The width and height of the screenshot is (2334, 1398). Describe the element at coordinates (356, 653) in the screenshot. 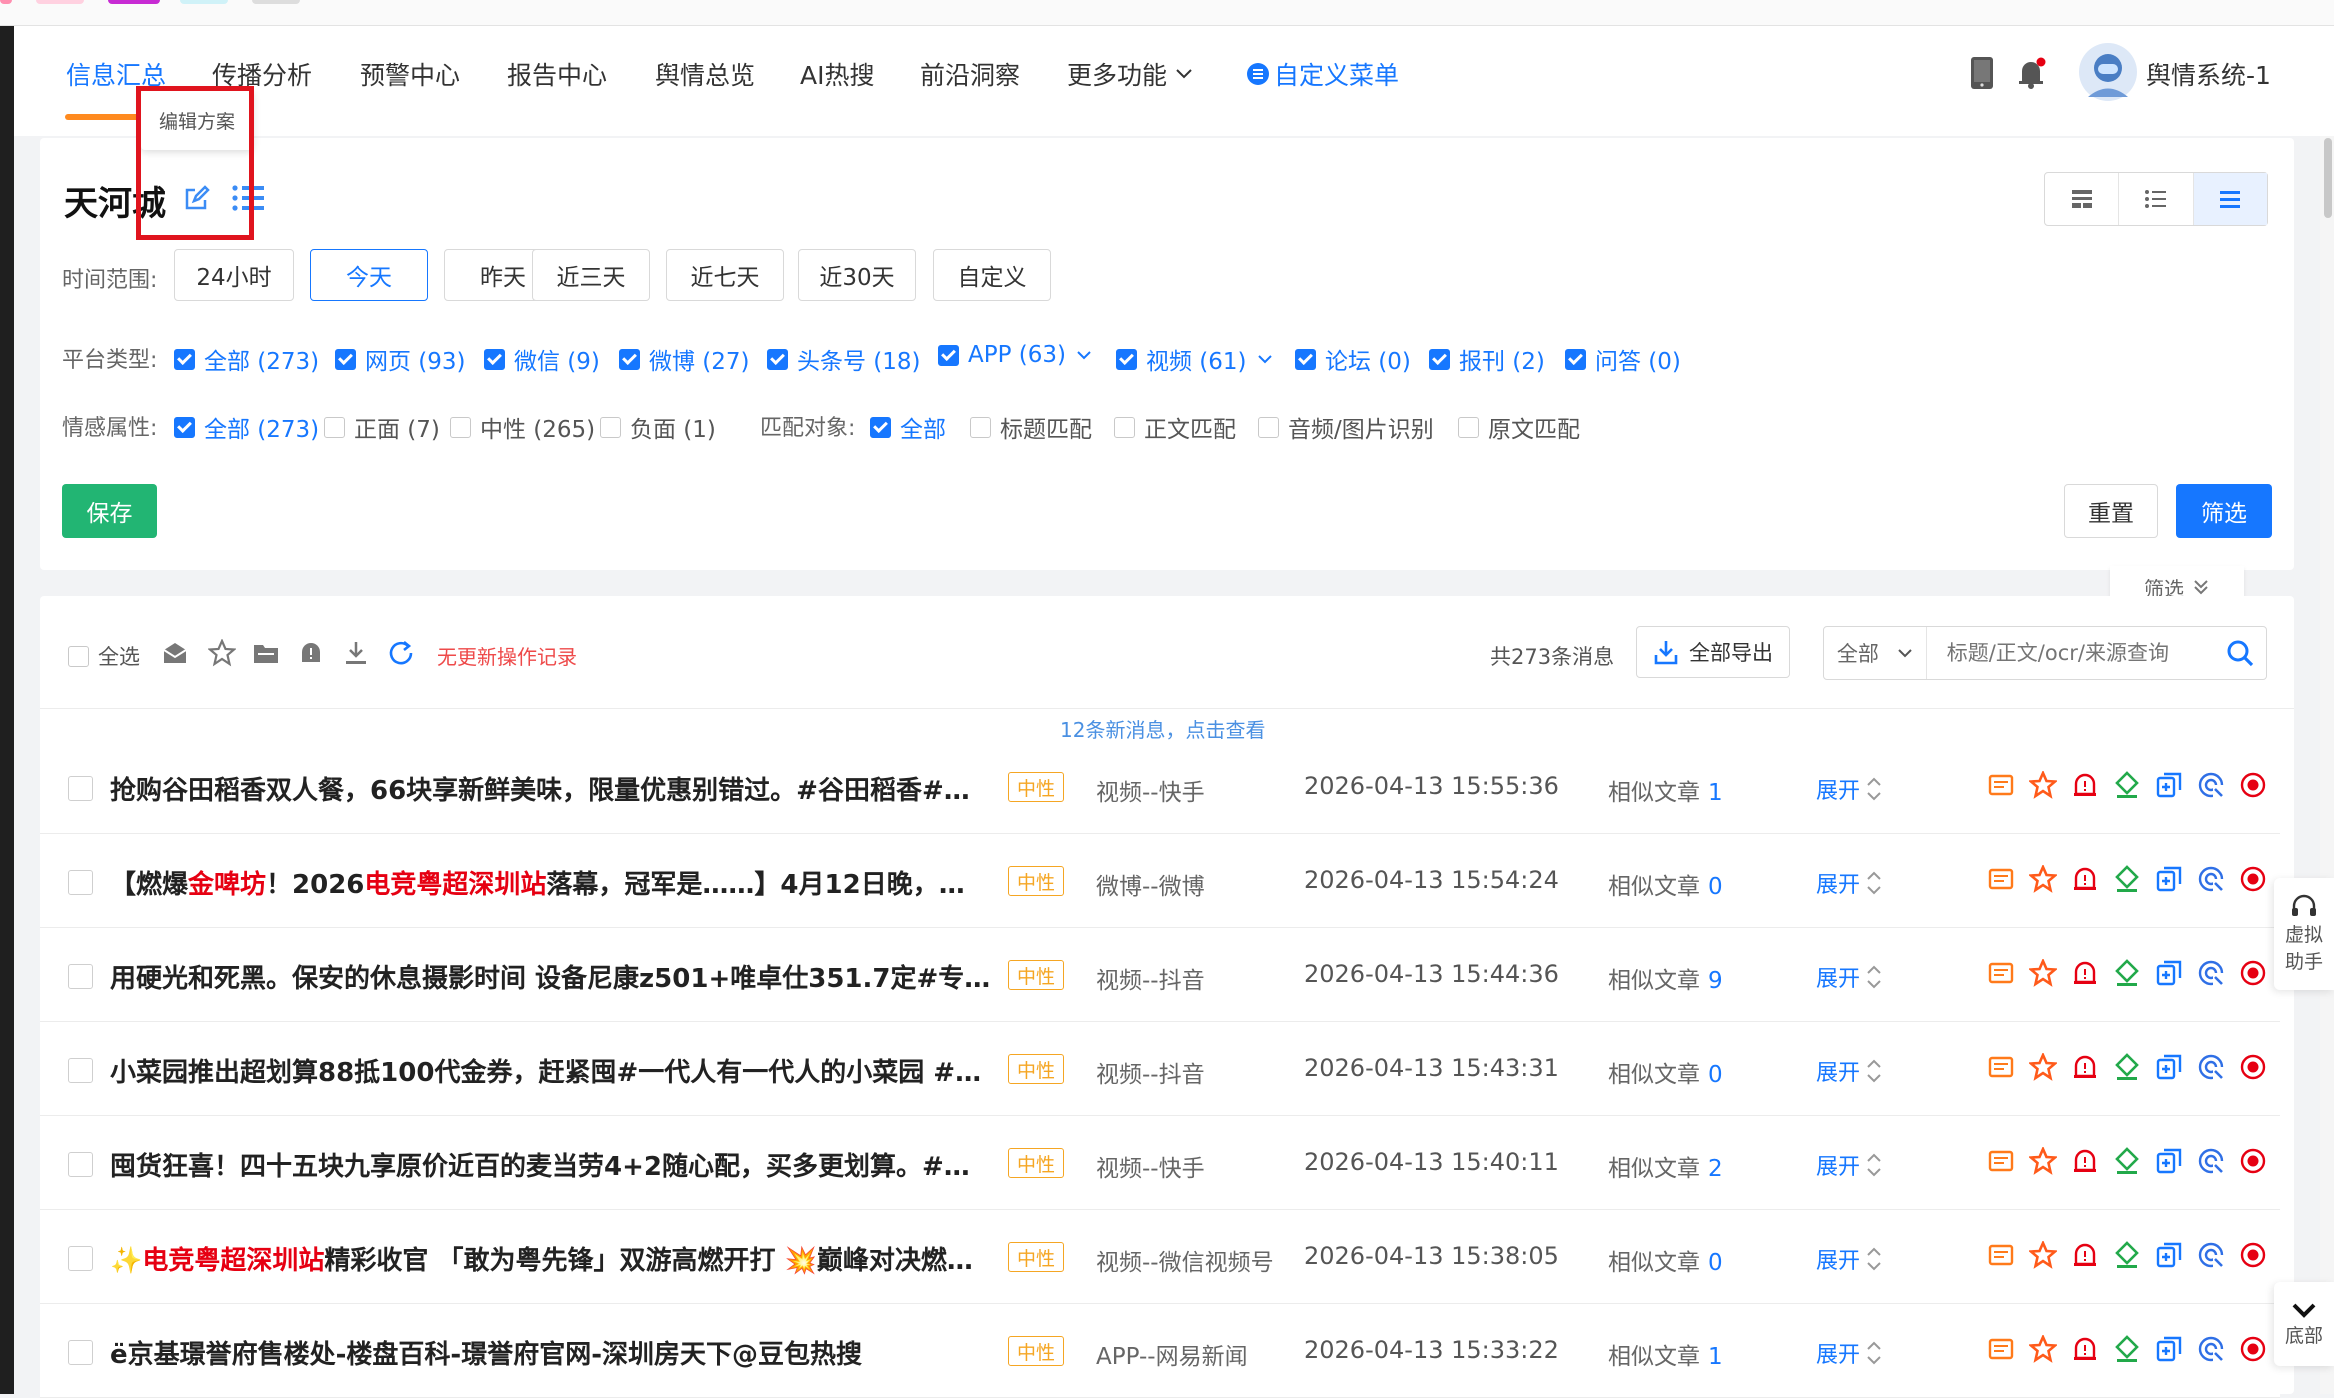

I see `download-icon` at that location.